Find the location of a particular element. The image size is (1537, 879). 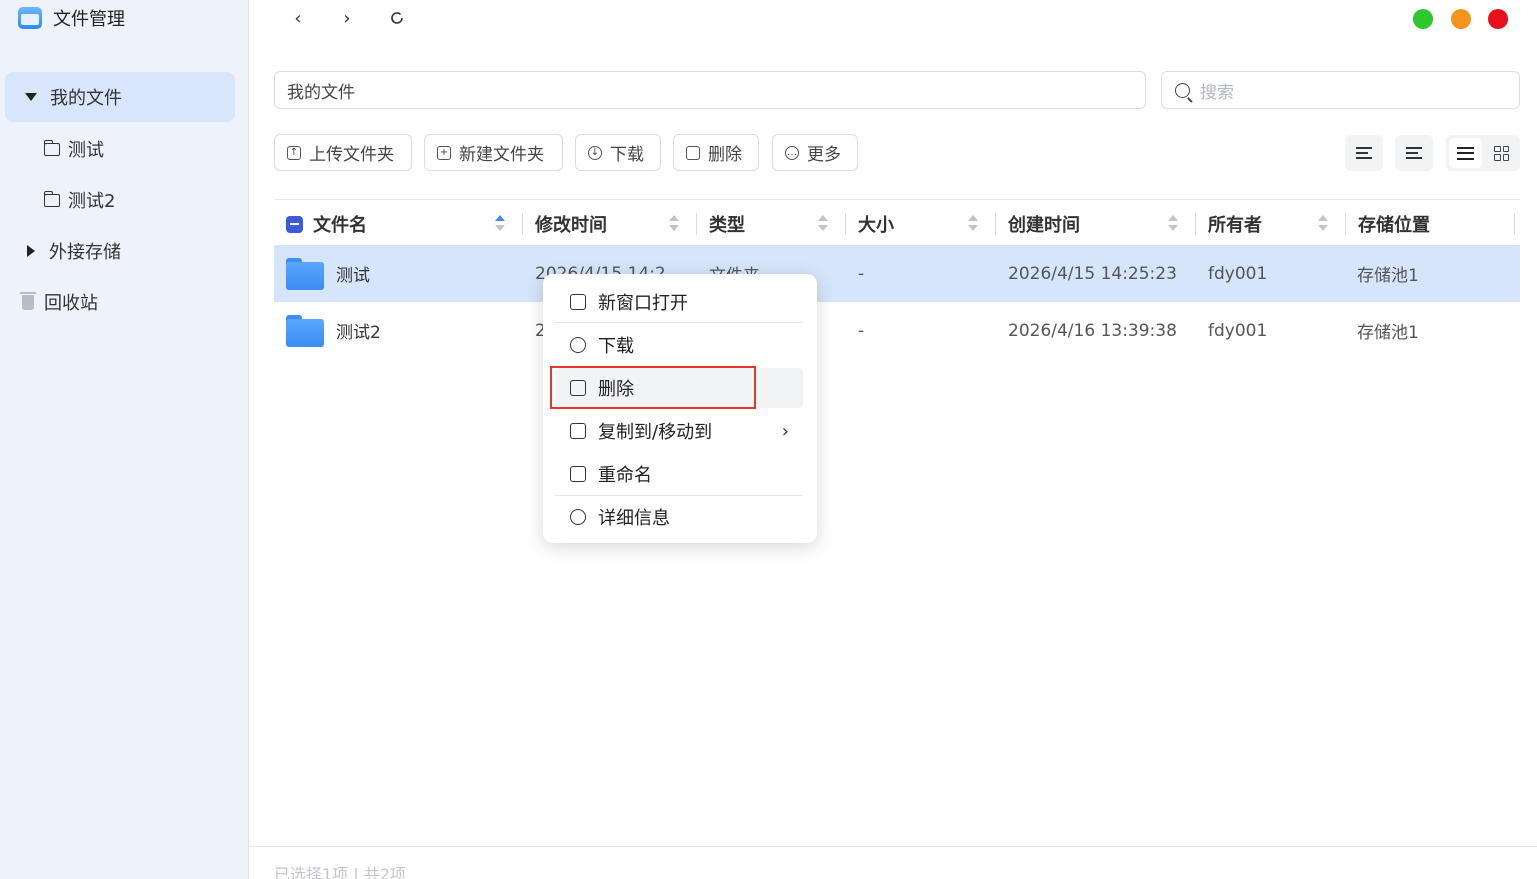

sidebar-item-label: 回收站 is located at coordinates (71, 303).